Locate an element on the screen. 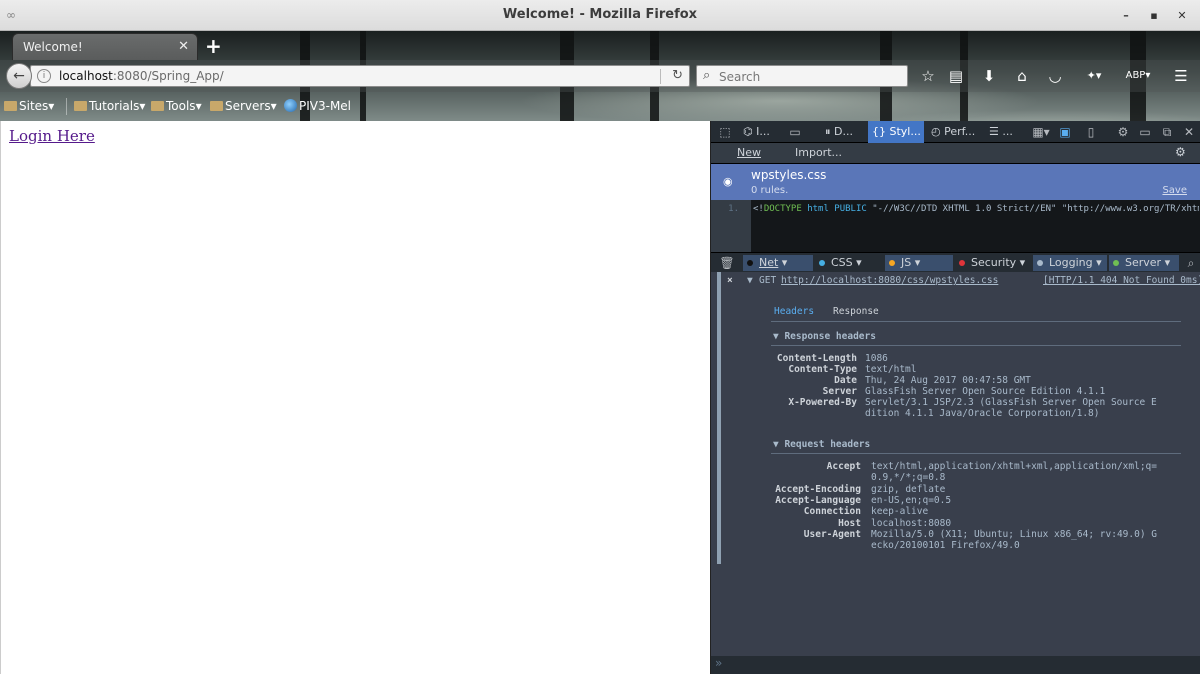  new-stylesheet-button: New is located at coordinates (749, 152).